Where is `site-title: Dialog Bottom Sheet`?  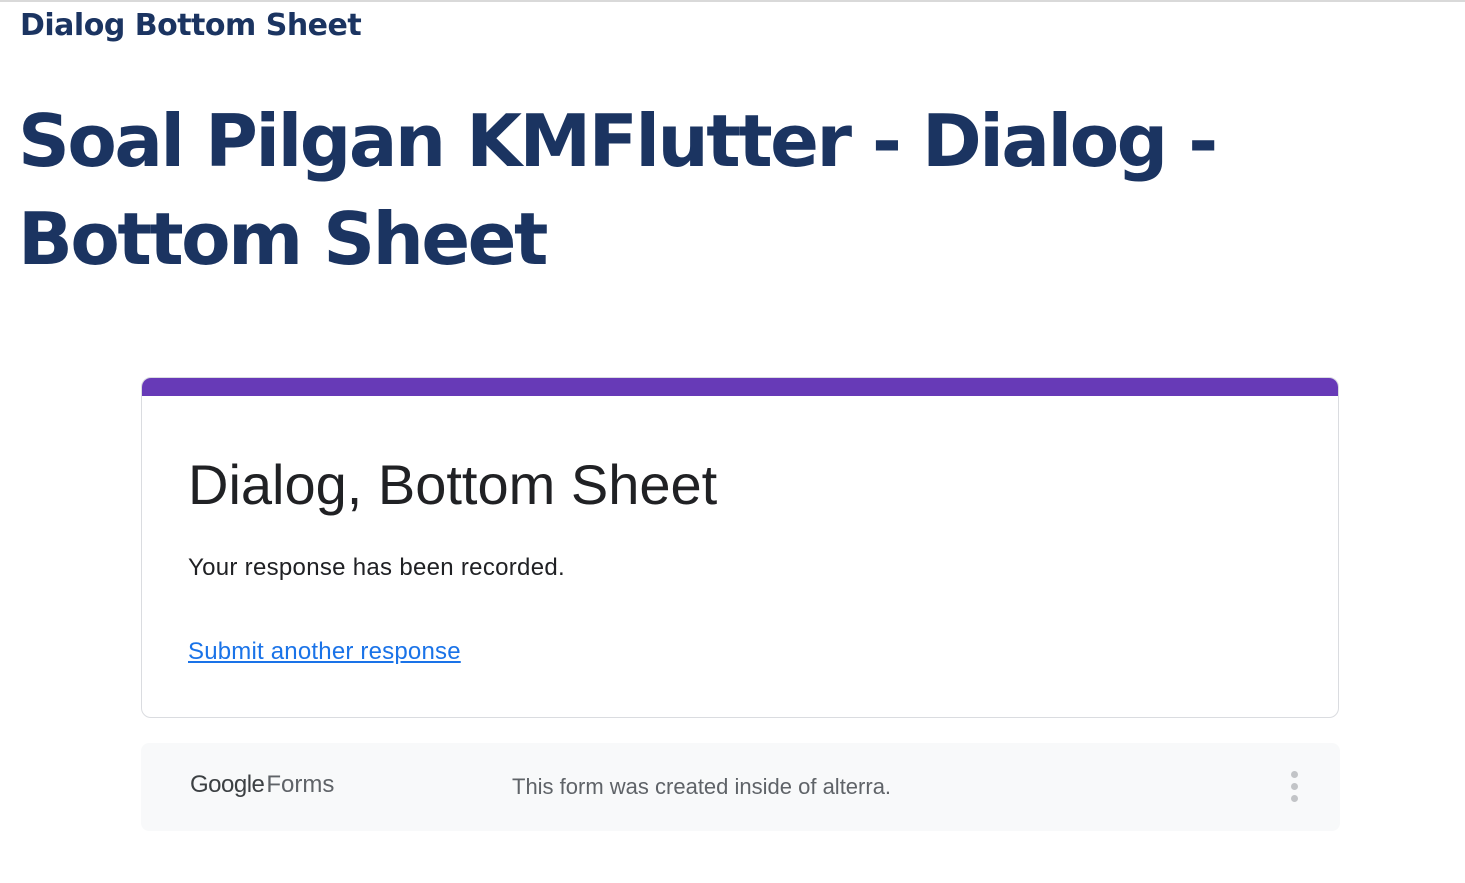 site-title: Dialog Bottom Sheet is located at coordinates (191, 25).